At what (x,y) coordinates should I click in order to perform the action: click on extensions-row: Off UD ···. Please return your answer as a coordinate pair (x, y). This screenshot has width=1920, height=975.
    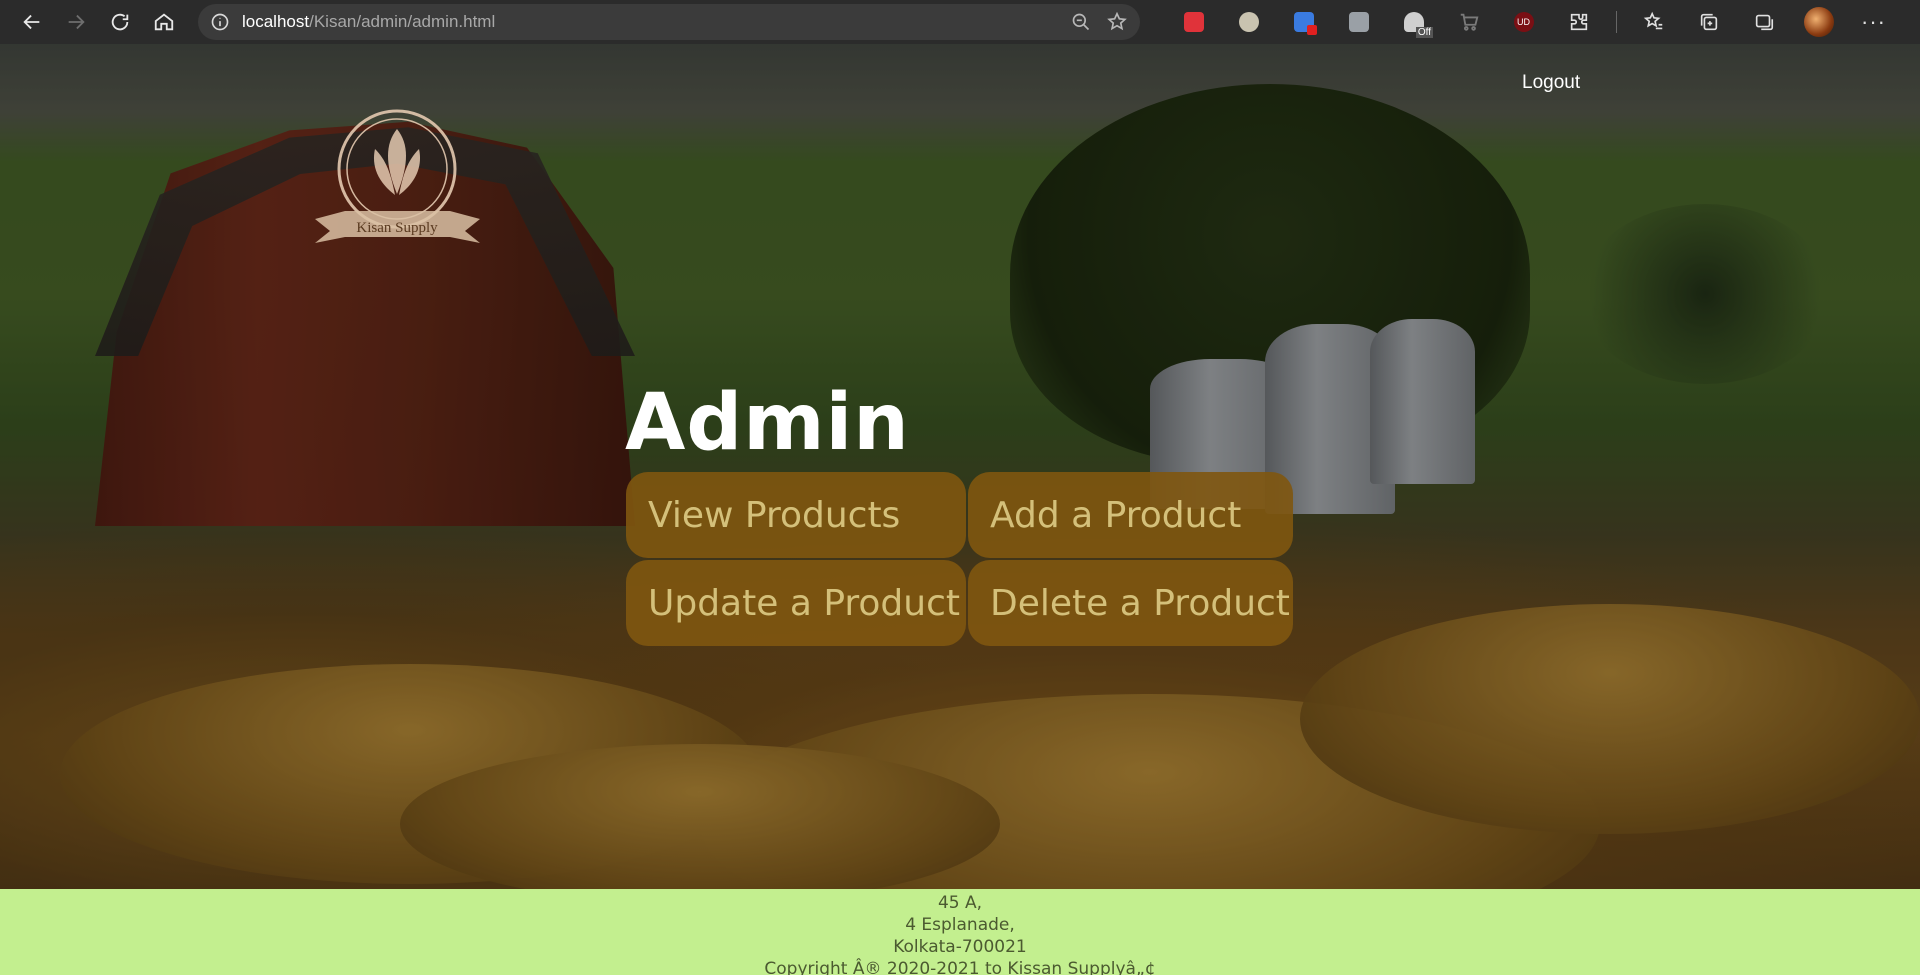
    Looking at the image, I should click on (1533, 22).